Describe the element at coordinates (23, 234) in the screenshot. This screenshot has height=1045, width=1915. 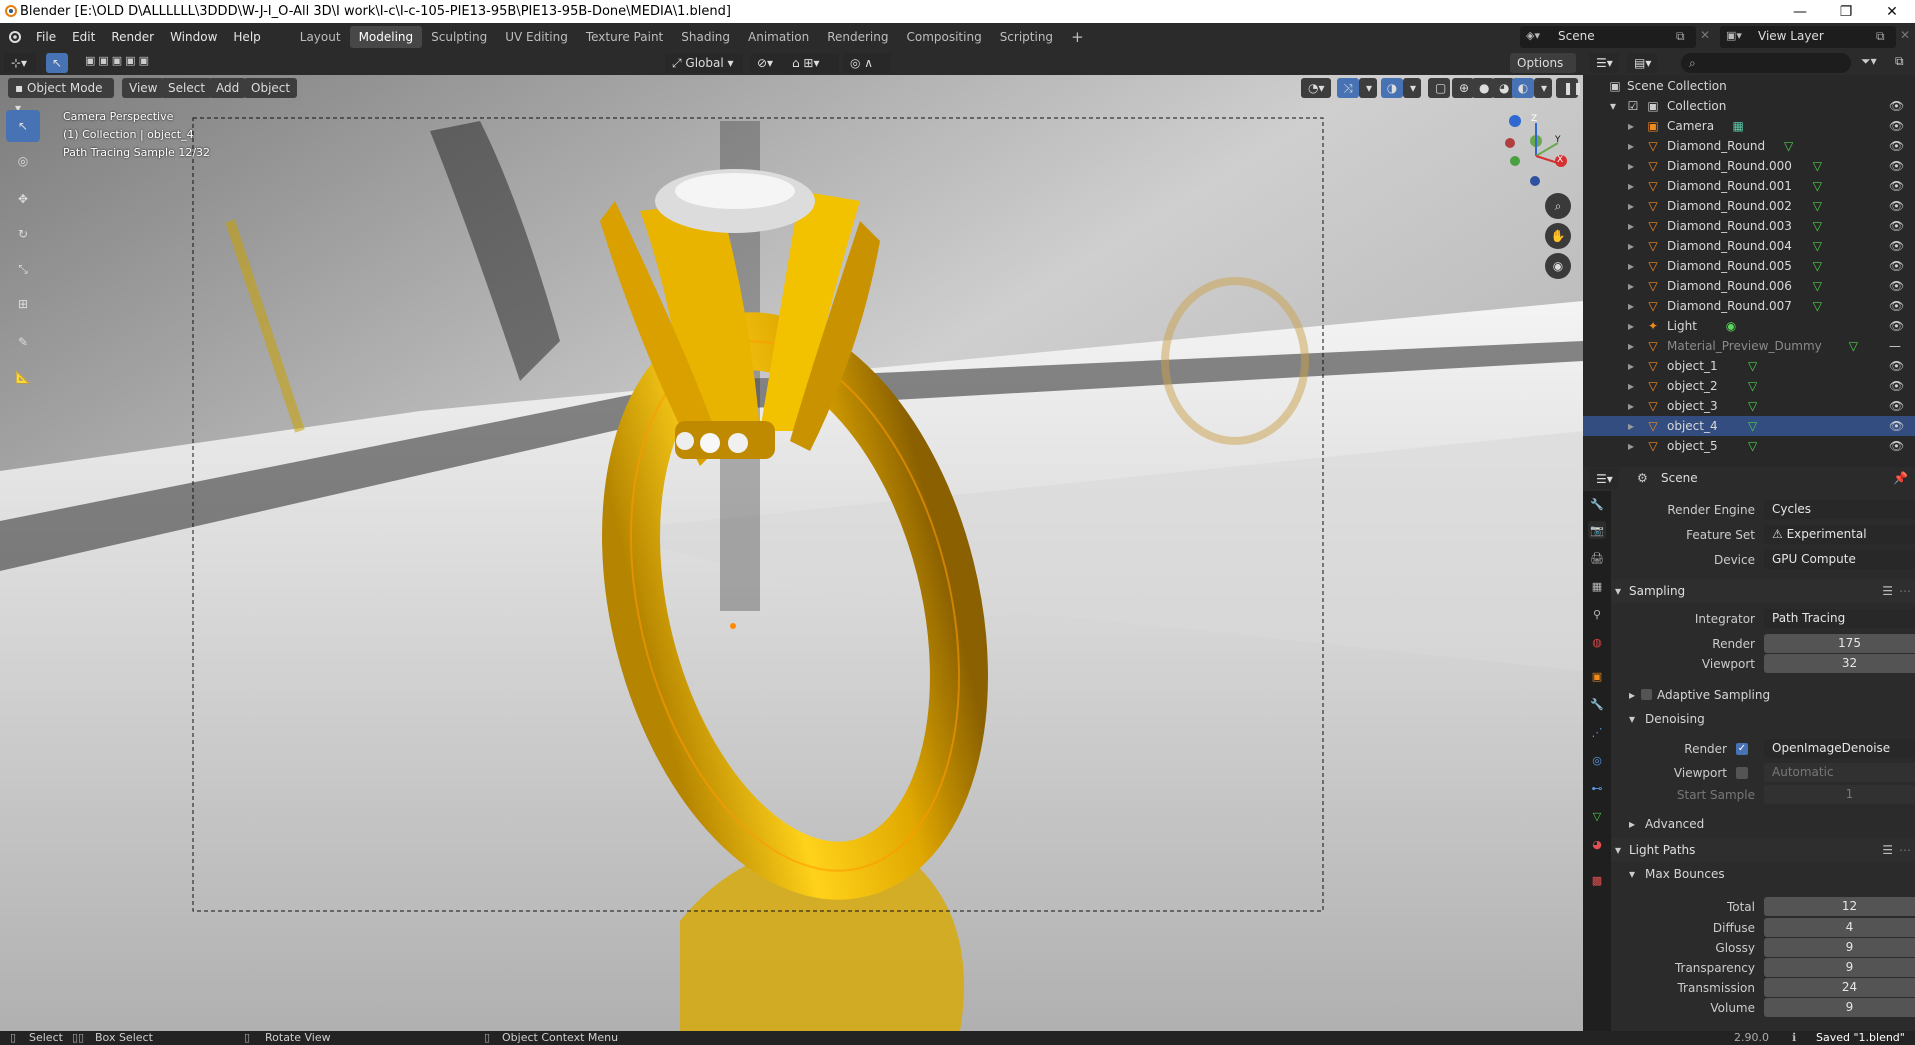
I see `rotate-tool-icon: ↻` at that location.